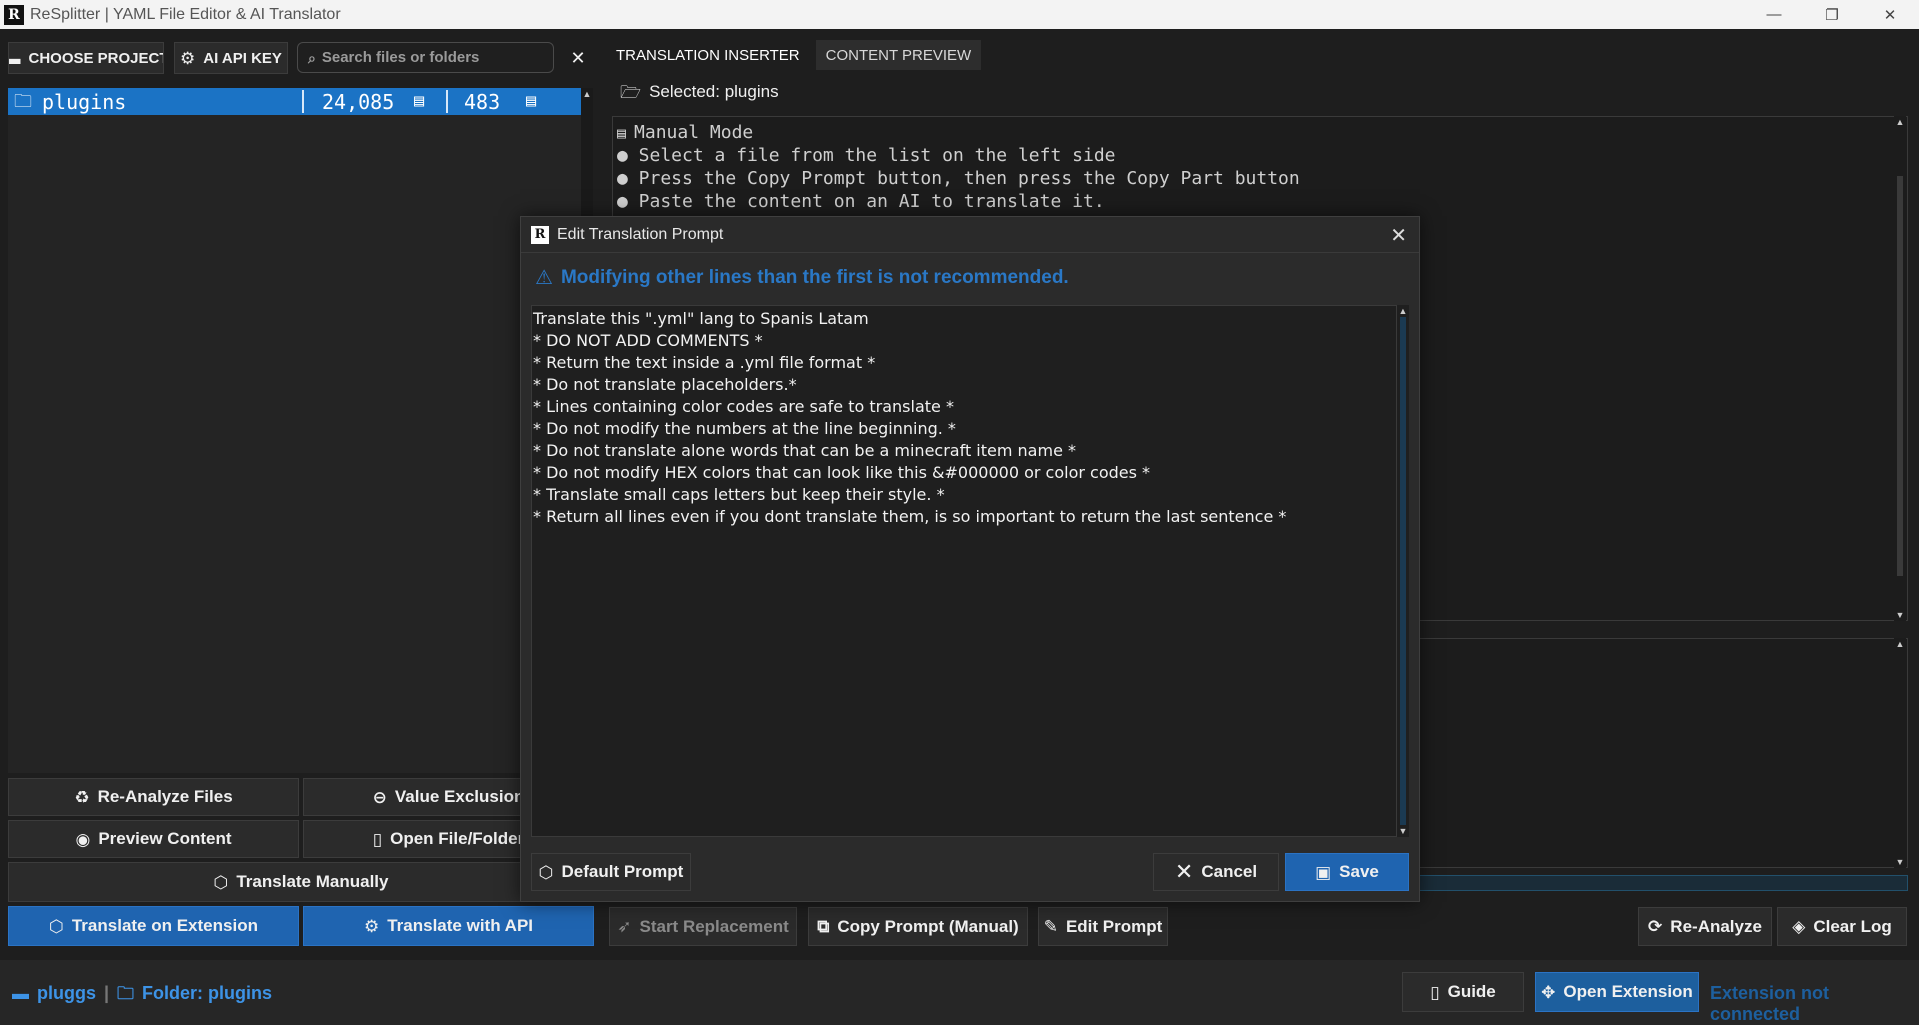 The height and width of the screenshot is (1025, 1919). I want to click on main-tabs: TRANSLATION INSERTER CONTENT PREVIEW, so click(794, 55).